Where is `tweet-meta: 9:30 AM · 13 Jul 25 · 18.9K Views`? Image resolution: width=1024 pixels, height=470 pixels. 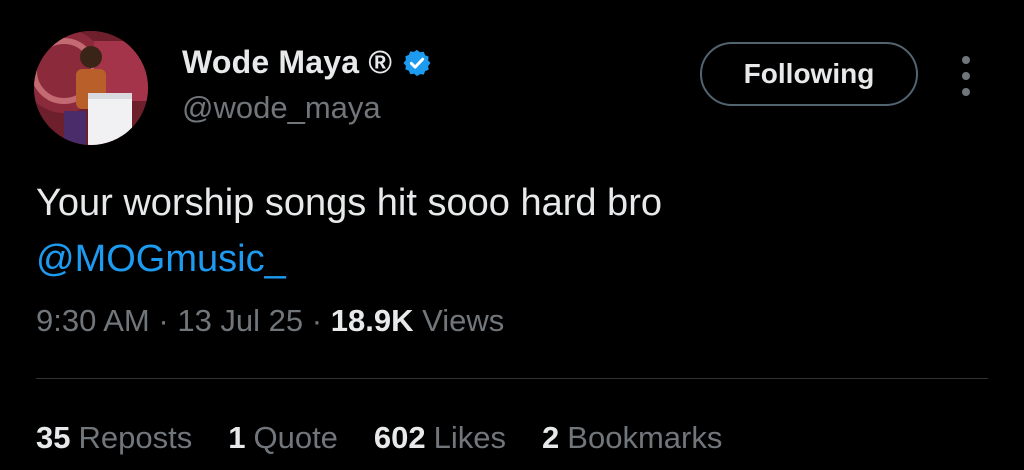
tweet-meta: 9:30 AM · 13 Jul 25 · 18.9K Views is located at coordinates (270, 321).